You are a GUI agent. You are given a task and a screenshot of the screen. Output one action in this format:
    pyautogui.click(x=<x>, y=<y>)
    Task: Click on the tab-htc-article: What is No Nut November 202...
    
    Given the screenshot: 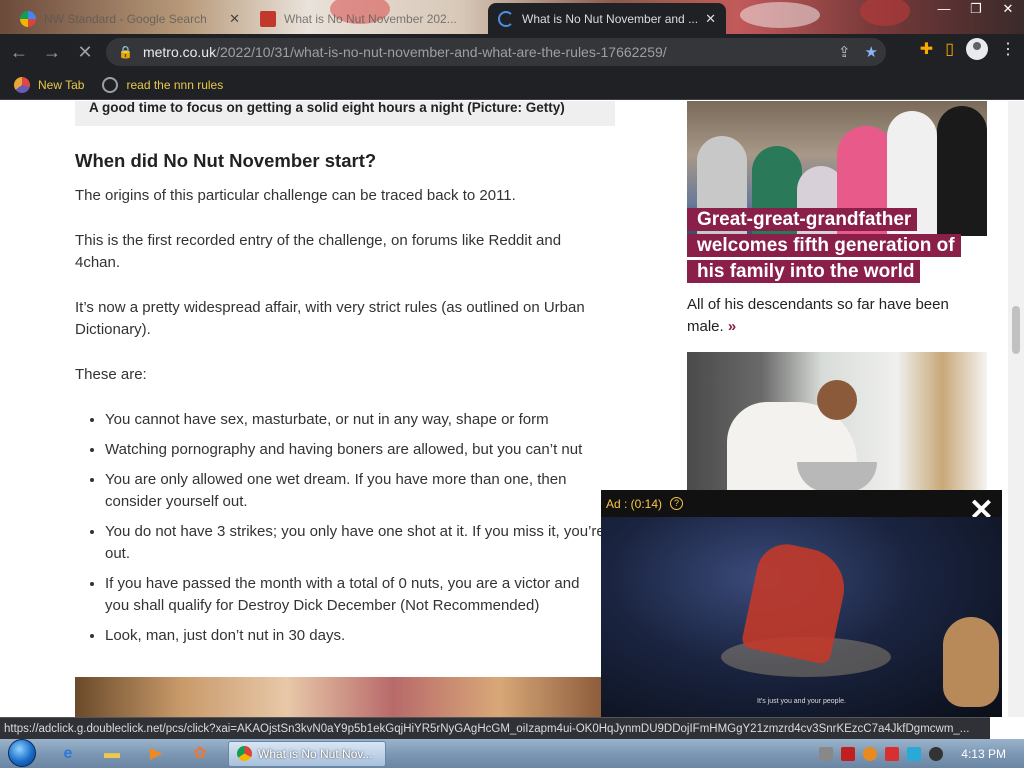 What is the action you would take?
    pyautogui.click(x=370, y=18)
    